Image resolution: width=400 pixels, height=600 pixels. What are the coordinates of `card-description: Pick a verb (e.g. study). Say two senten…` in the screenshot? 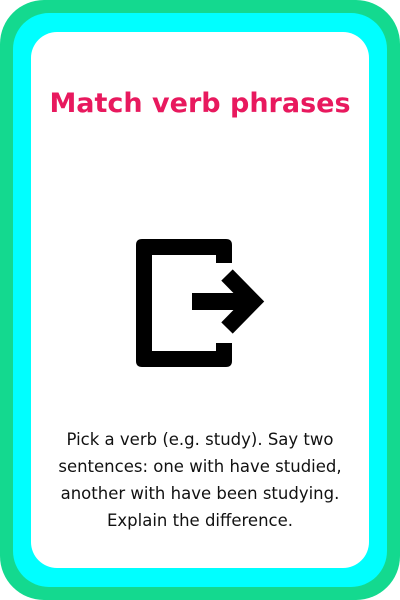 It's located at (200, 480).